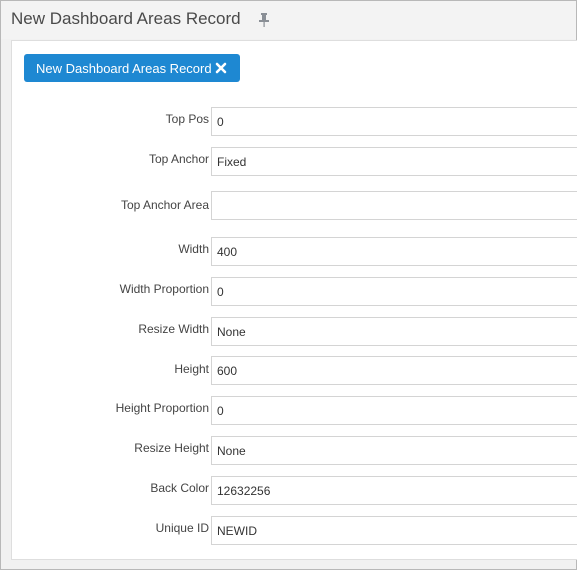 This screenshot has width=577, height=570. I want to click on top-pos-field: 0, so click(394, 121).